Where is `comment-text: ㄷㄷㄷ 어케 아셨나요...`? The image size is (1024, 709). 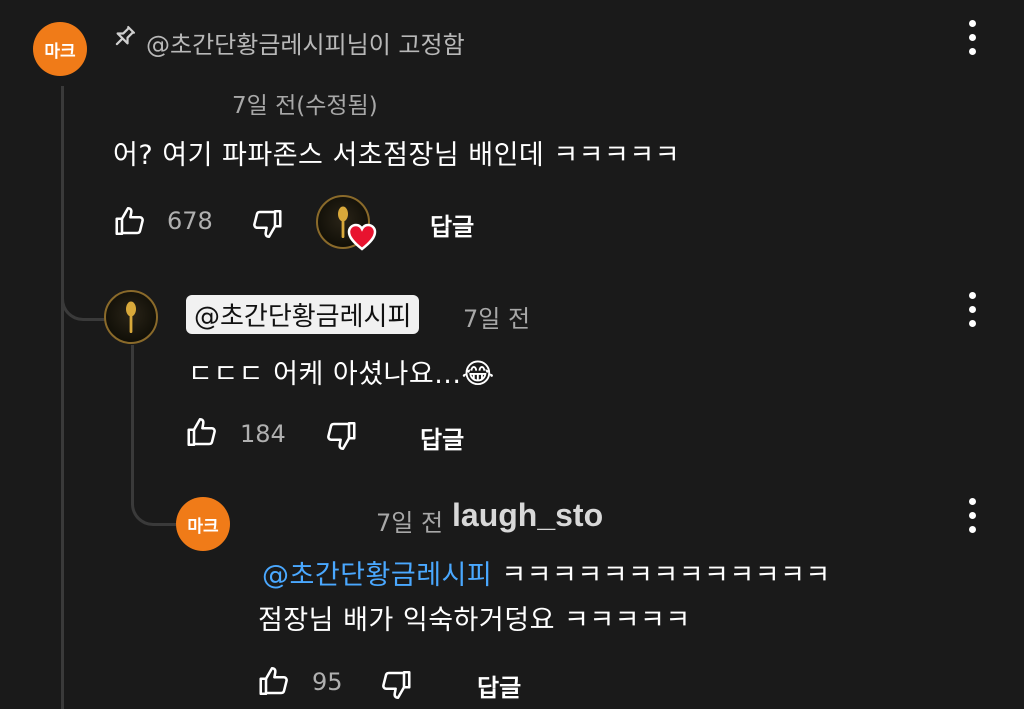 comment-text: ㄷㄷㄷ 어케 아셨나요... is located at coordinates (325, 374).